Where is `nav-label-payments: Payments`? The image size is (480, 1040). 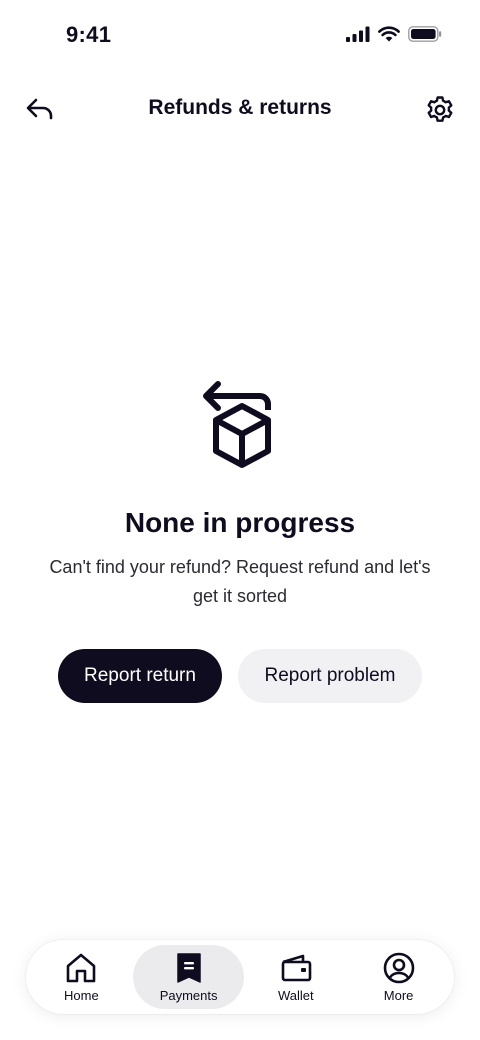 nav-label-payments: Payments is located at coordinates (188, 995).